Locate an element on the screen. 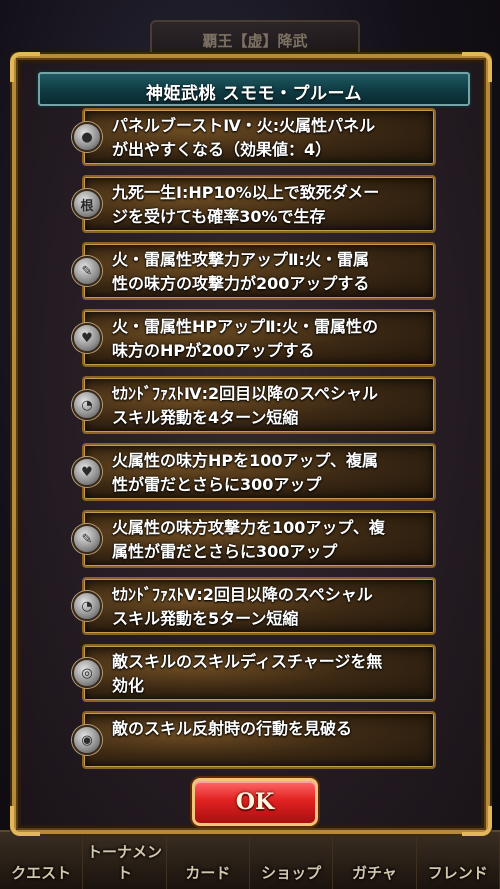  skill-row: 根 九死一生Ⅰ:HP10%以上で致死ダメー ジを受けても確率30%で生存 is located at coordinates (254, 204).